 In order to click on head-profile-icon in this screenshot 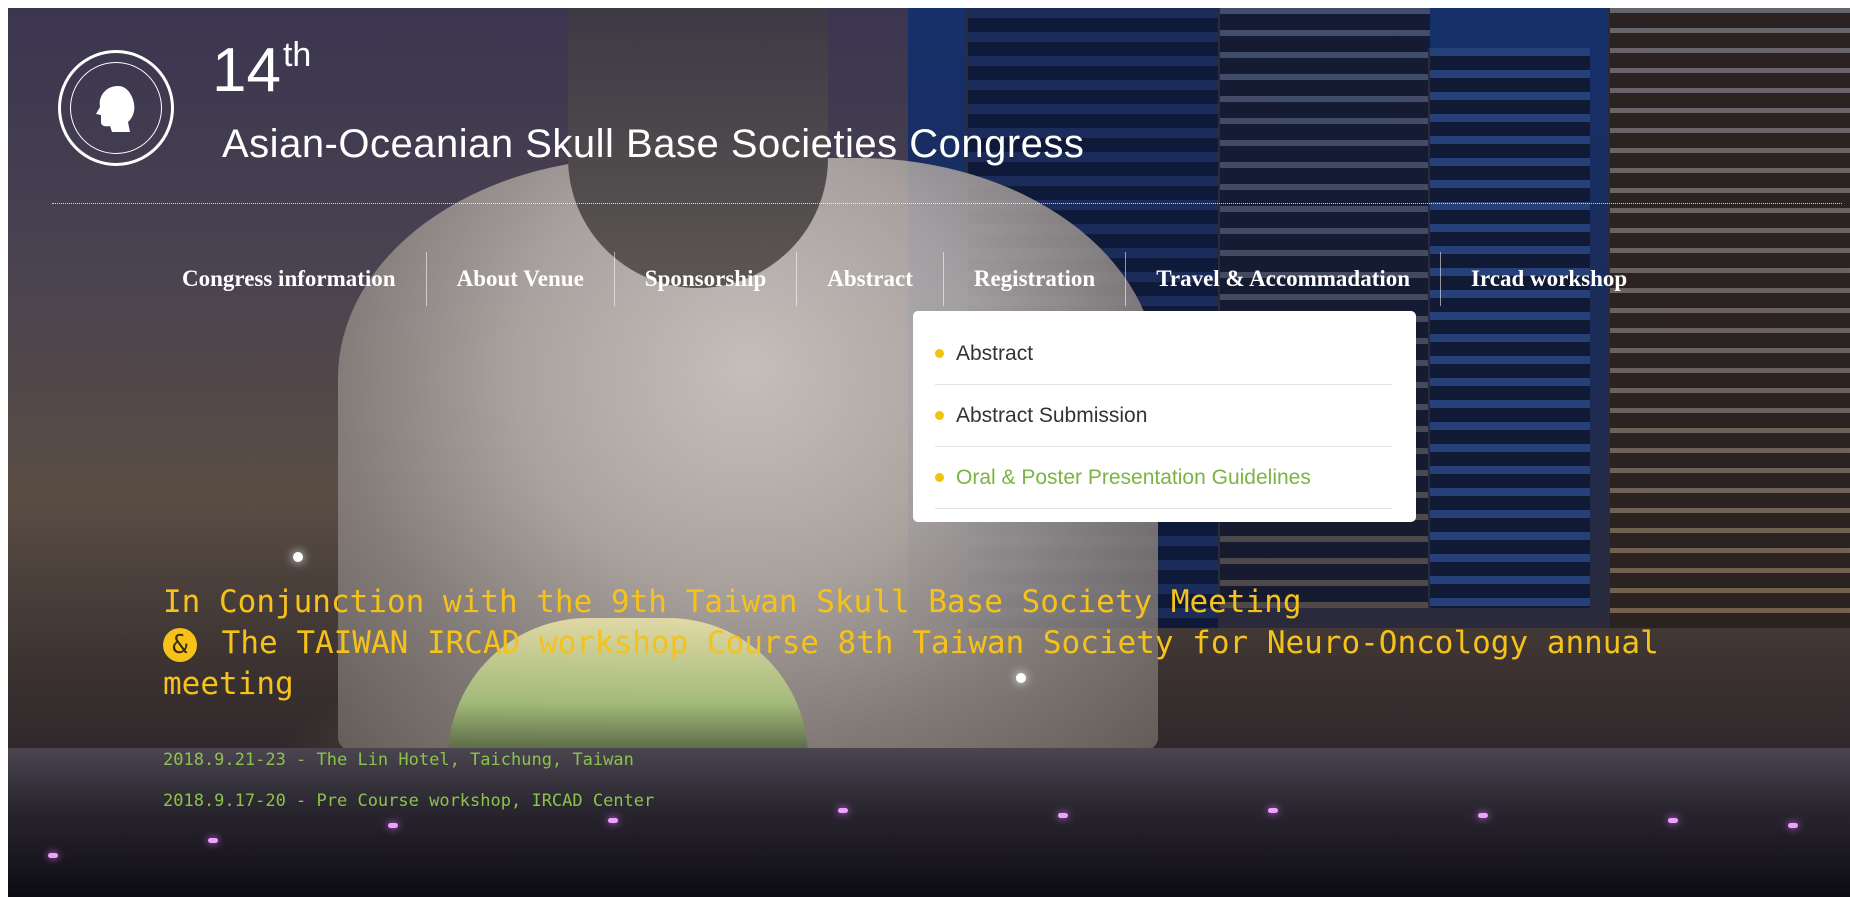, I will do `click(115, 109)`.